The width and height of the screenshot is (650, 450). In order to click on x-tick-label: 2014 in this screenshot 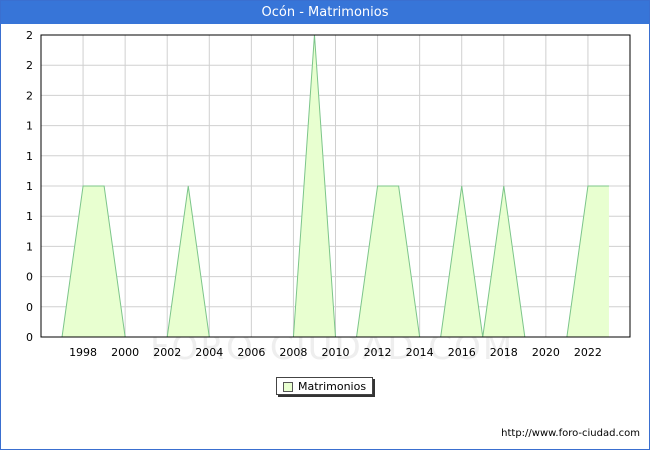, I will do `click(420, 352)`.